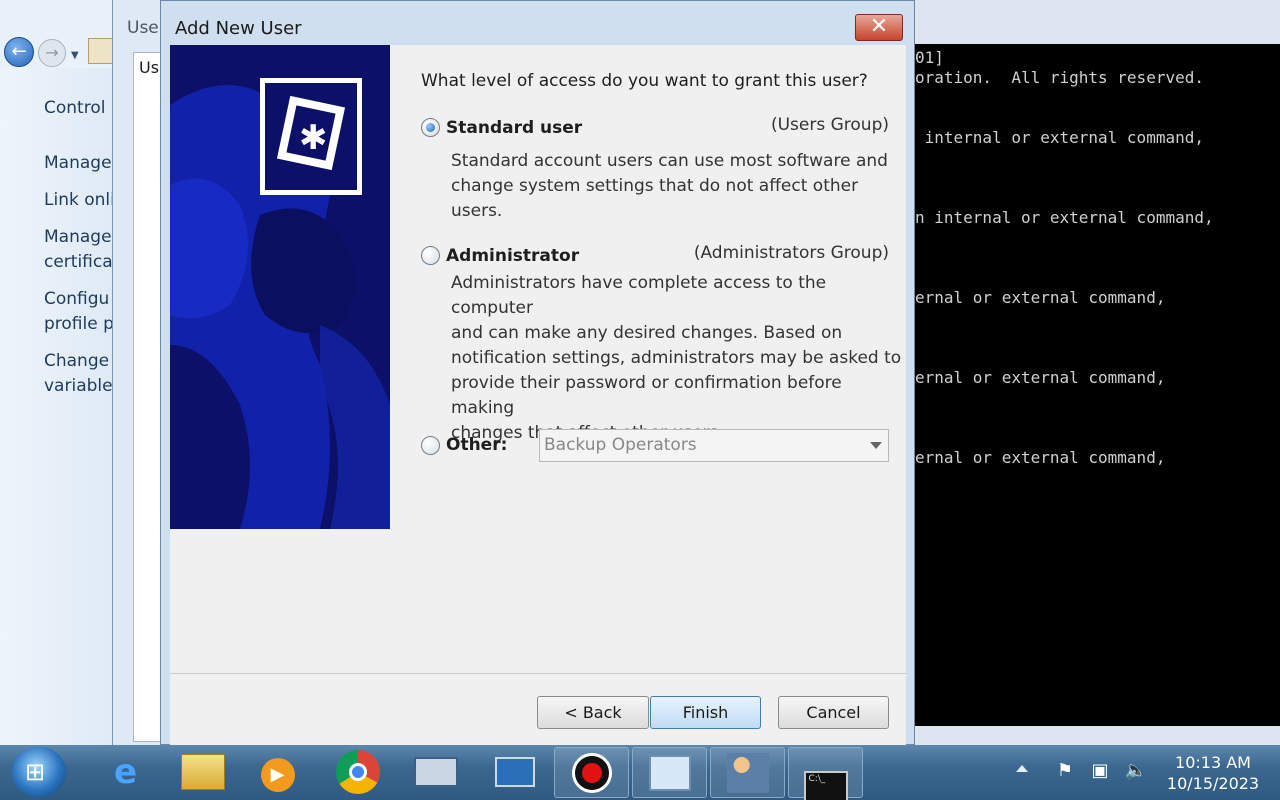 This screenshot has height=800, width=1280. What do you see at coordinates (593, 712) in the screenshot?
I see `back-button: < Back` at bounding box center [593, 712].